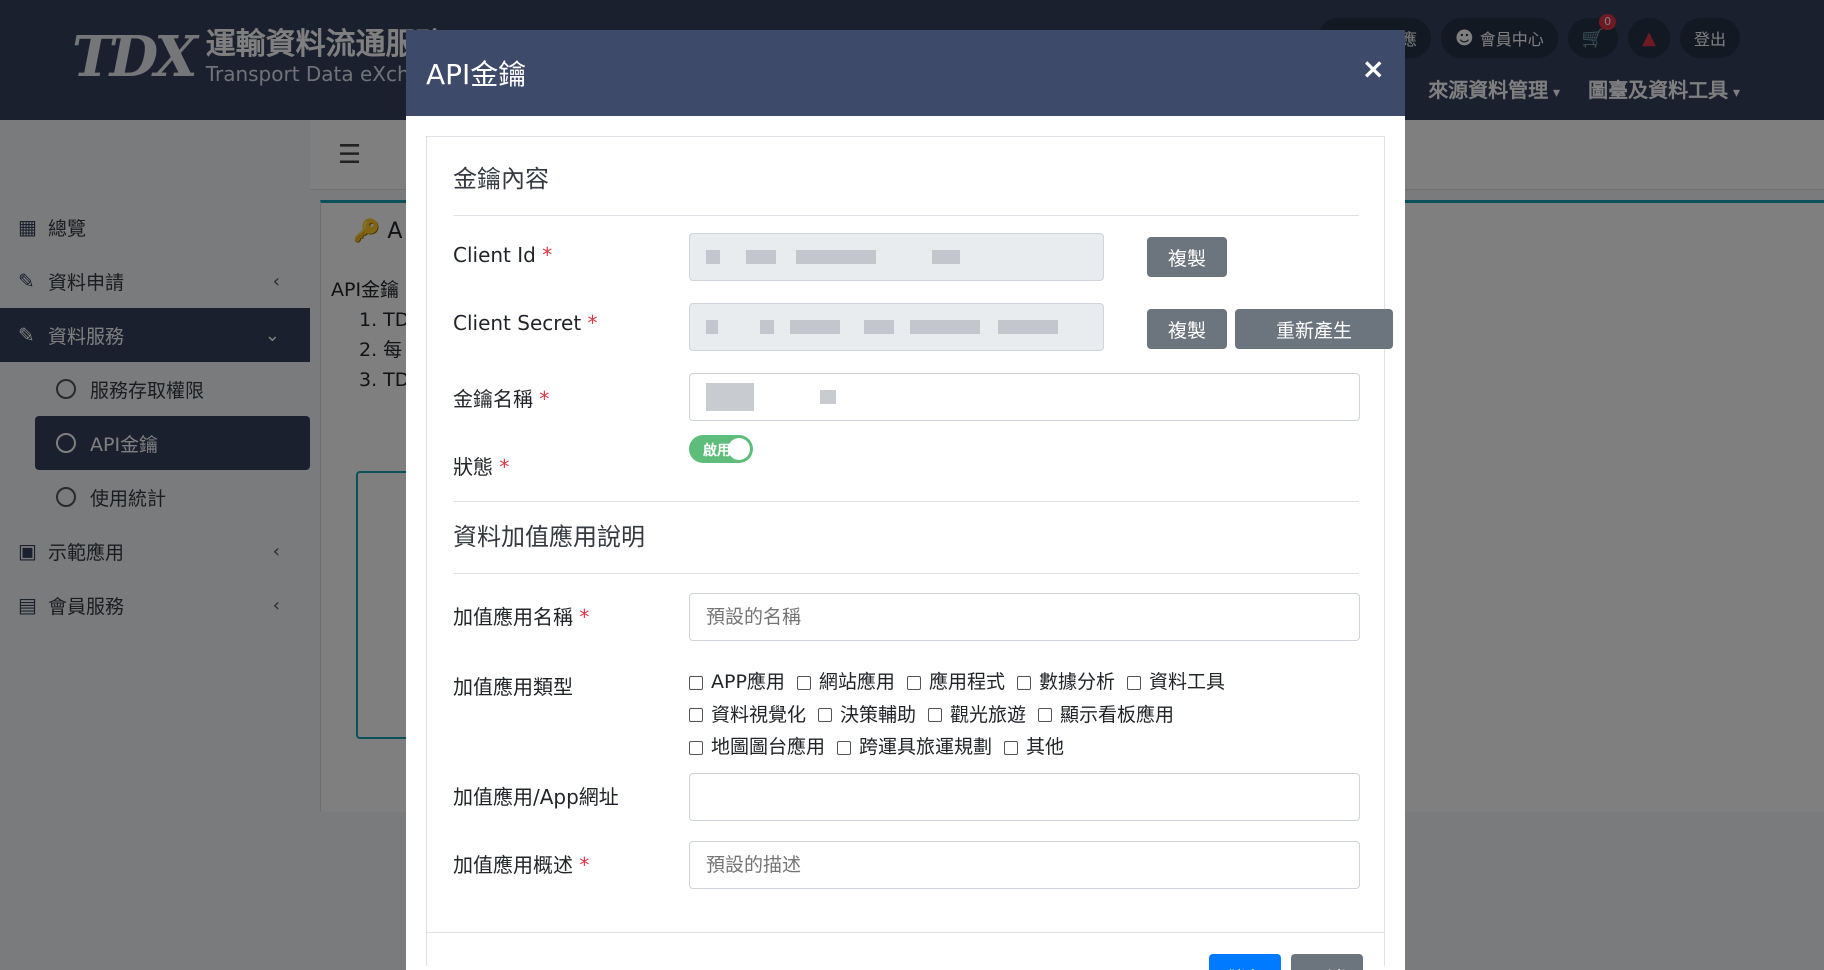  Describe the element at coordinates (1187, 257) in the screenshot. I see `copy-client-id-button: 複製` at that location.